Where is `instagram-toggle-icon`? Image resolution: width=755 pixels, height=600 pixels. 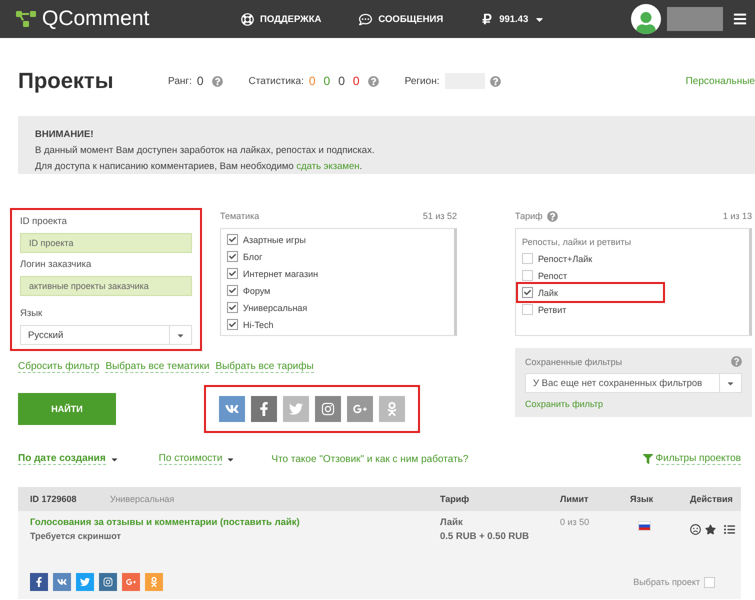 instagram-toggle-icon is located at coordinates (328, 409).